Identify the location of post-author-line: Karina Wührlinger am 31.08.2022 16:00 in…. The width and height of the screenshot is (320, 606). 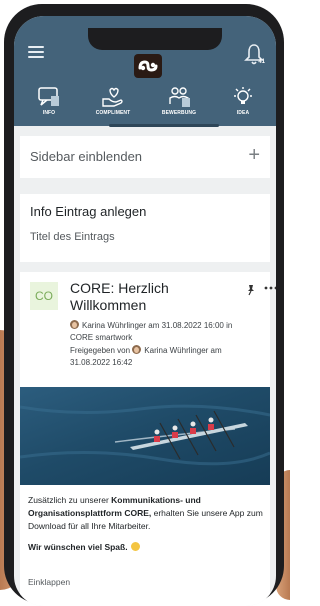
(151, 331).